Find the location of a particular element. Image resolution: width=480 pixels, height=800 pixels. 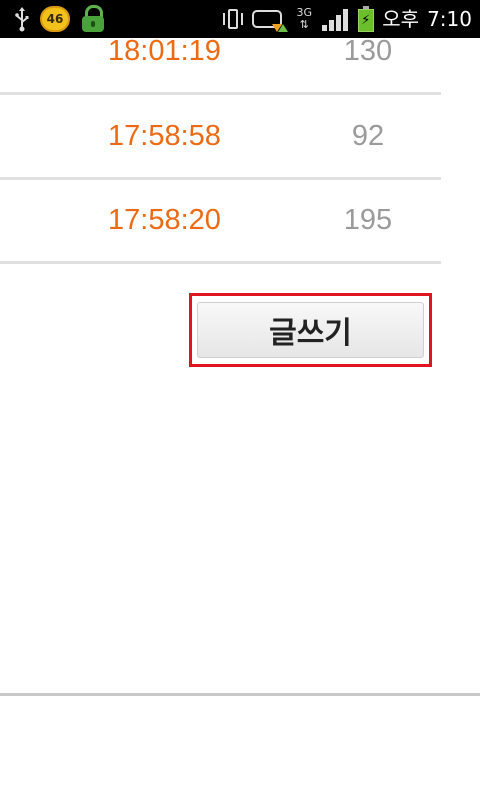

row-count: 195 is located at coordinates (368, 220).